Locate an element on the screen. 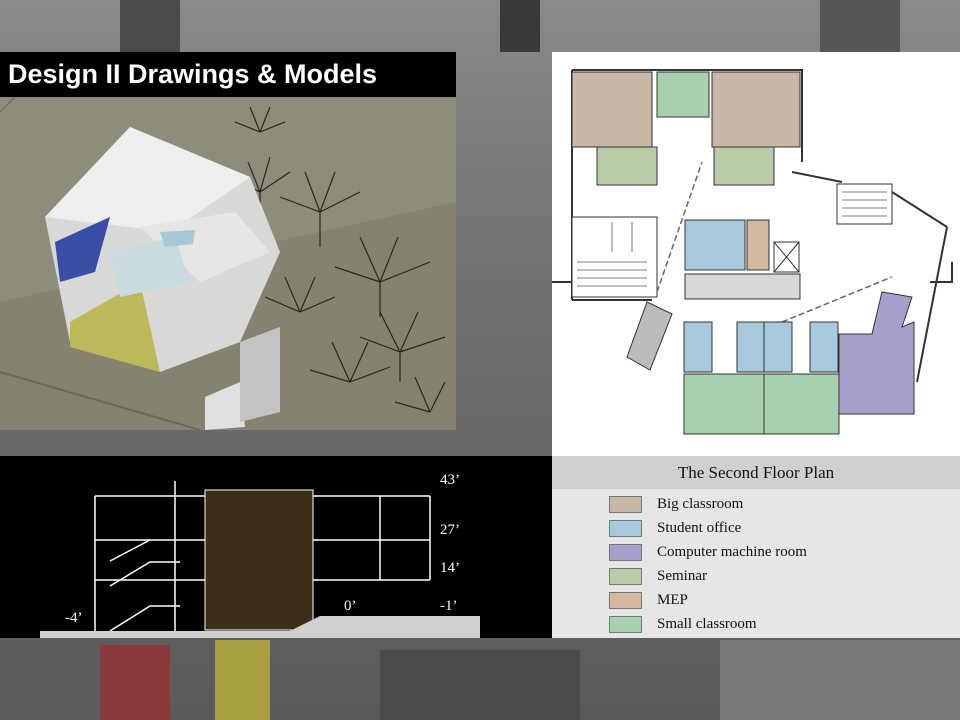 The width and height of the screenshot is (960, 720). ramp is located at coordinates (649, 336).